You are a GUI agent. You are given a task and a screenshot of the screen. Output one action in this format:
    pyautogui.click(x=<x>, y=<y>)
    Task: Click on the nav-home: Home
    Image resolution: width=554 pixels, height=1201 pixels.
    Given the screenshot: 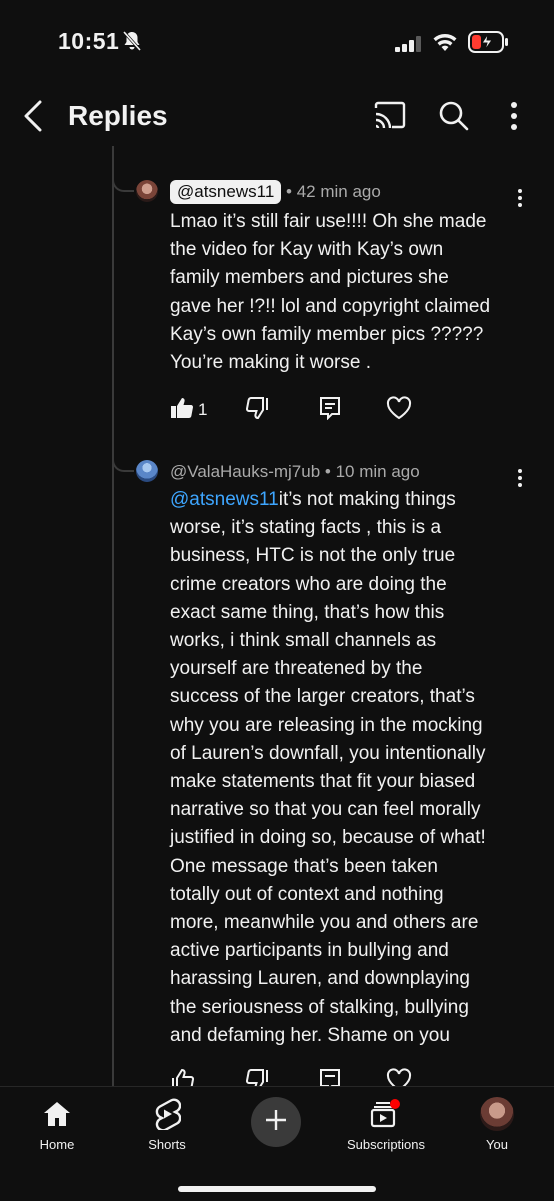 What is the action you would take?
    pyautogui.click(x=57, y=1123)
    